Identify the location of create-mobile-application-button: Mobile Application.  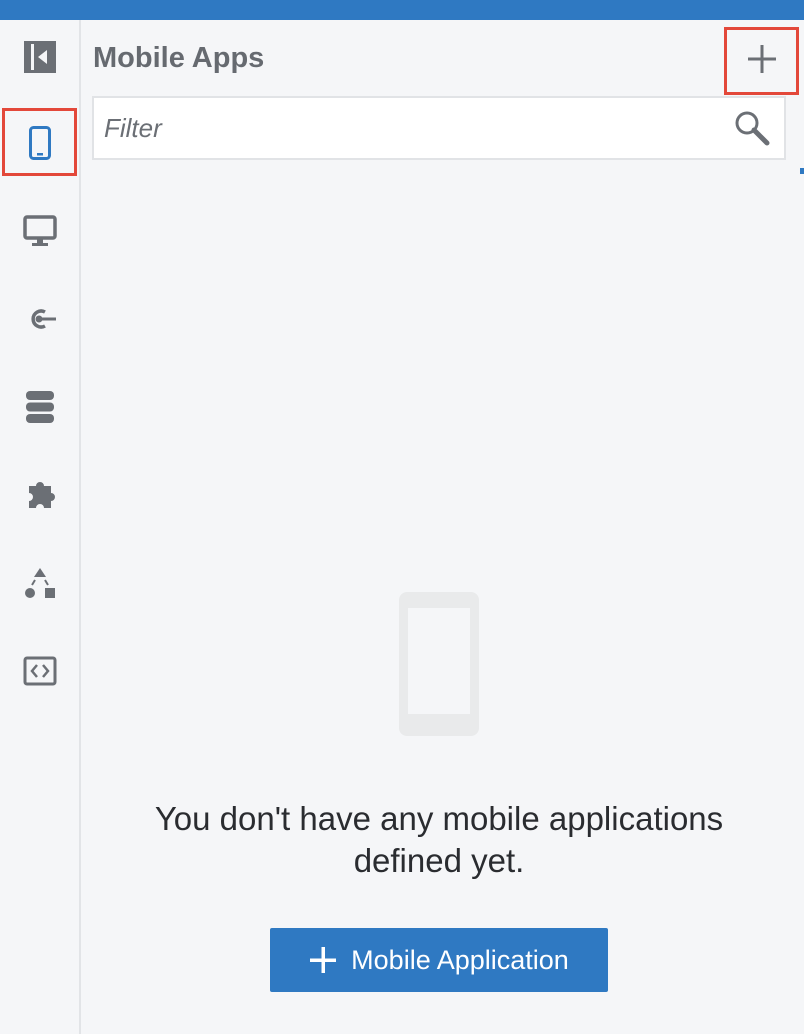
(439, 960).